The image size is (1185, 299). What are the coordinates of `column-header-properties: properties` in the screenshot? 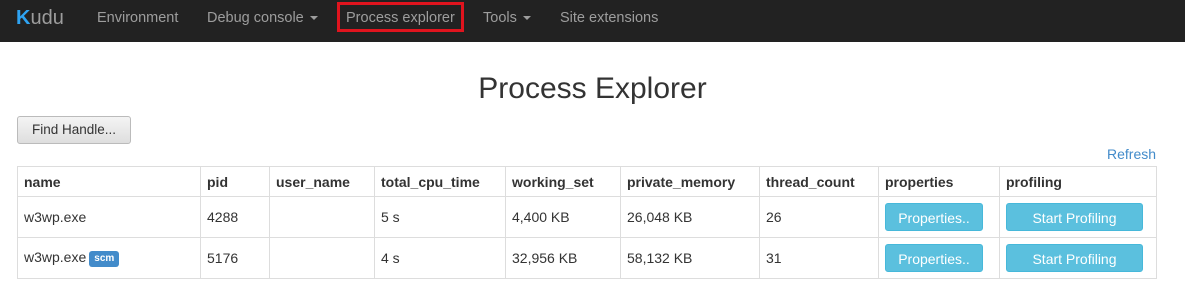 It's located at (939, 181).